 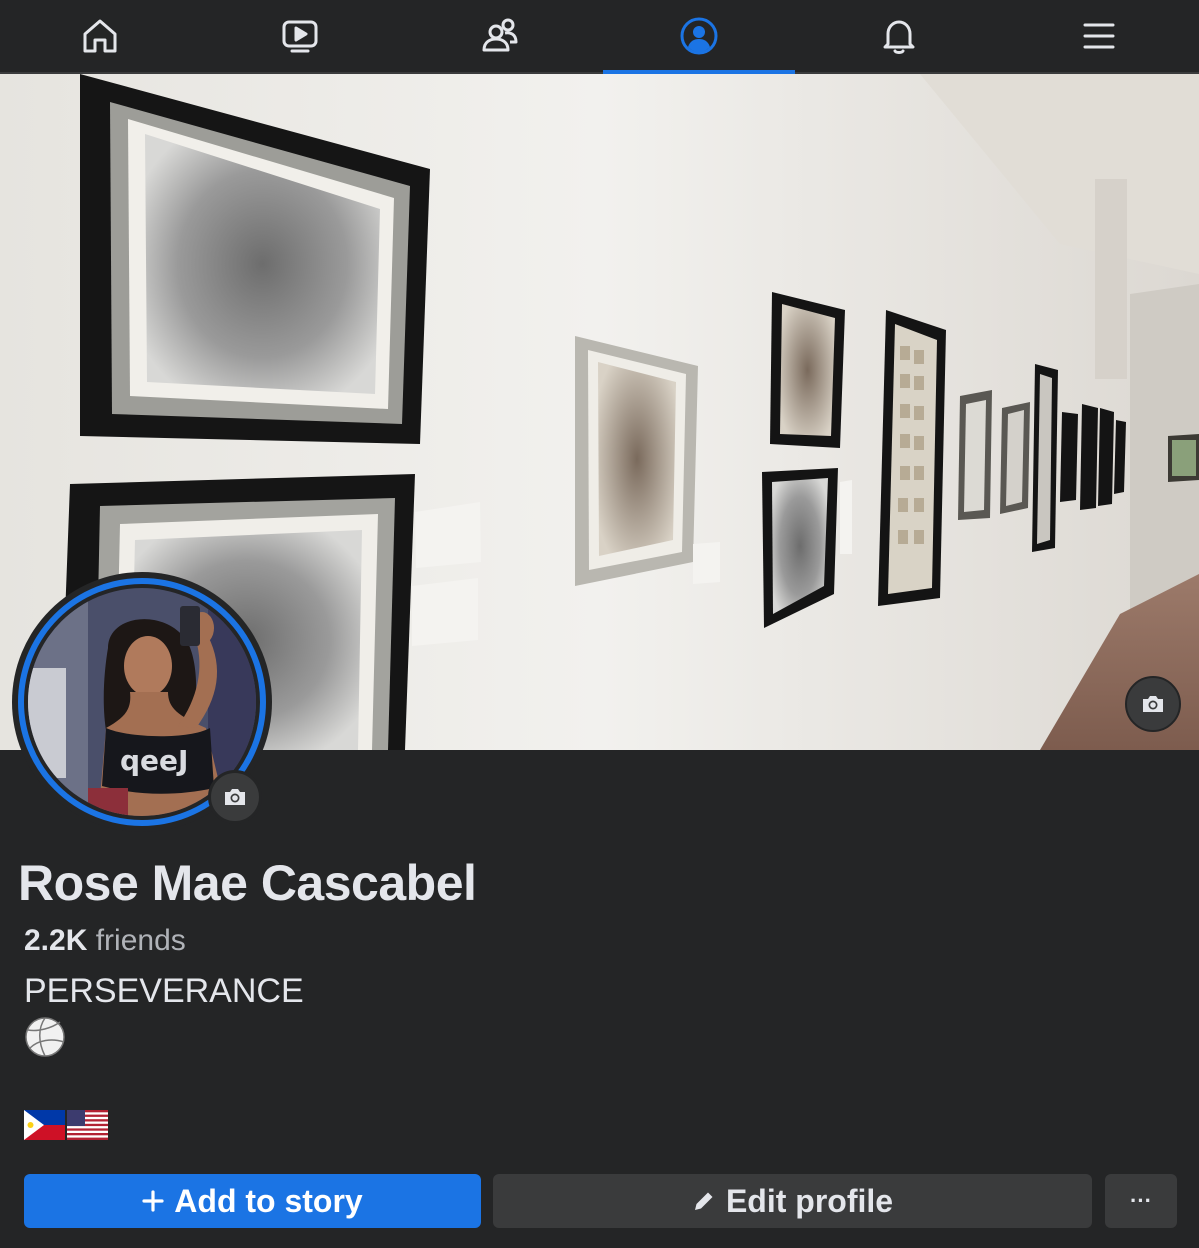 I want to click on video-icon, so click(x=300, y=36).